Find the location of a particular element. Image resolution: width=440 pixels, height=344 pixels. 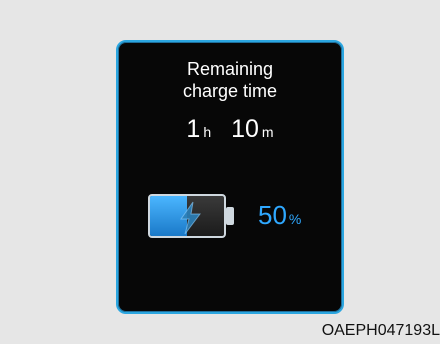

percent-value: 50 is located at coordinates (272, 215).